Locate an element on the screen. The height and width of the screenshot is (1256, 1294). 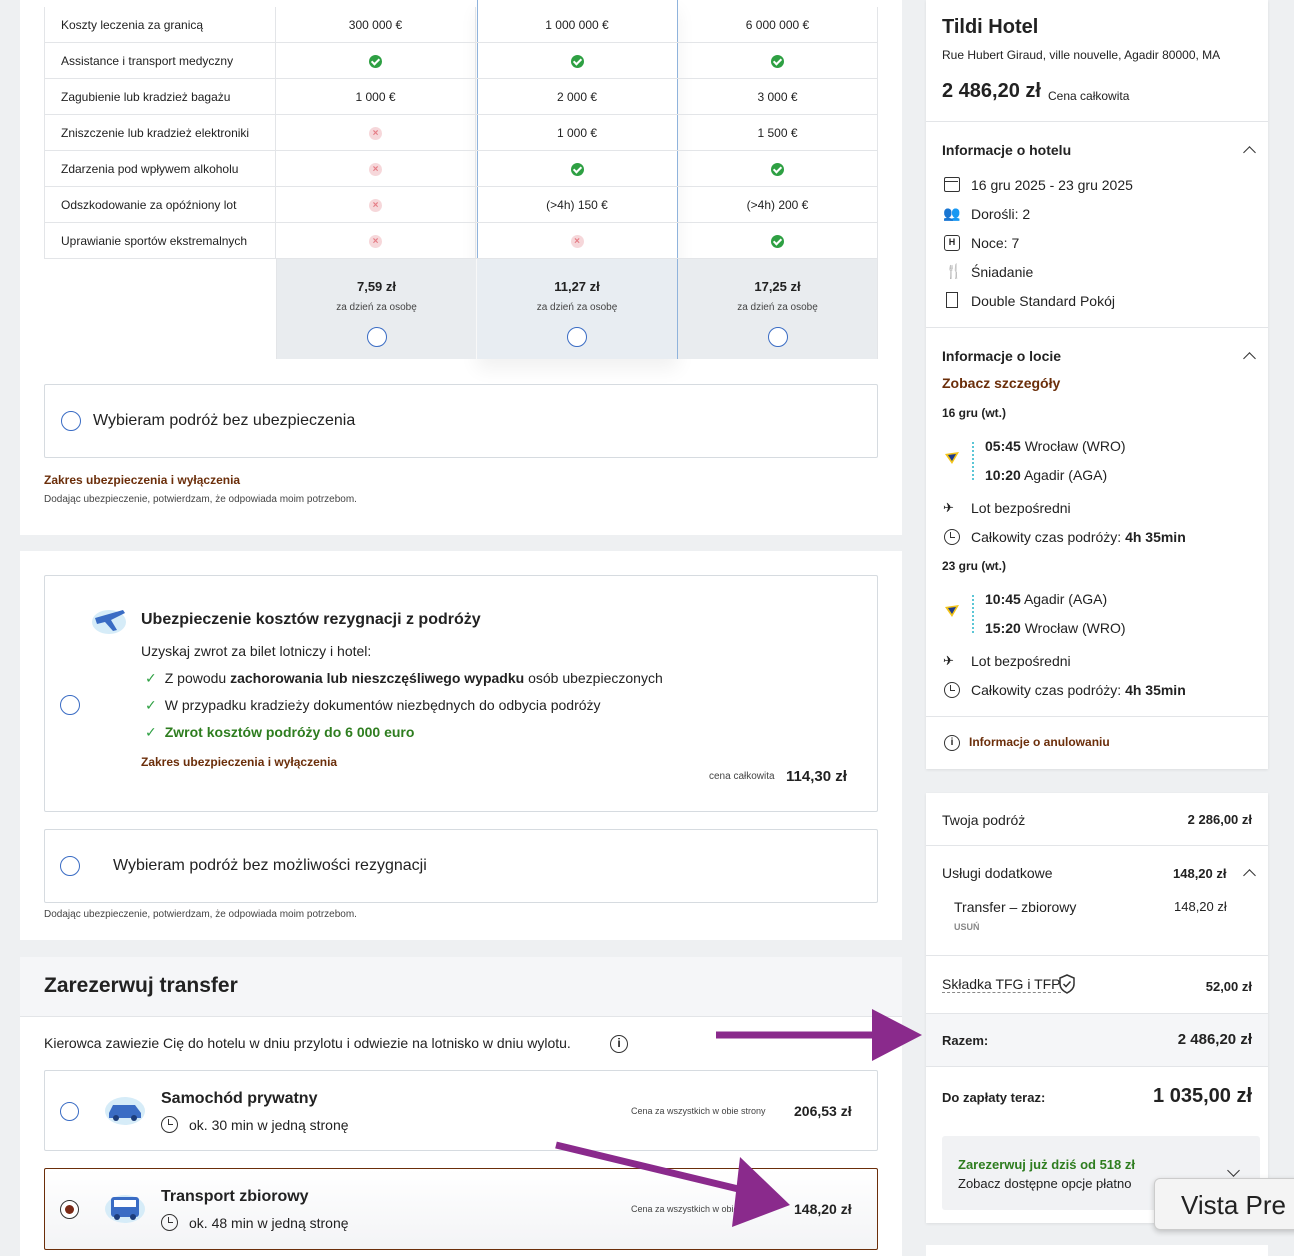
hotel-total-price: 2 486,20 zł is located at coordinates (991, 91).